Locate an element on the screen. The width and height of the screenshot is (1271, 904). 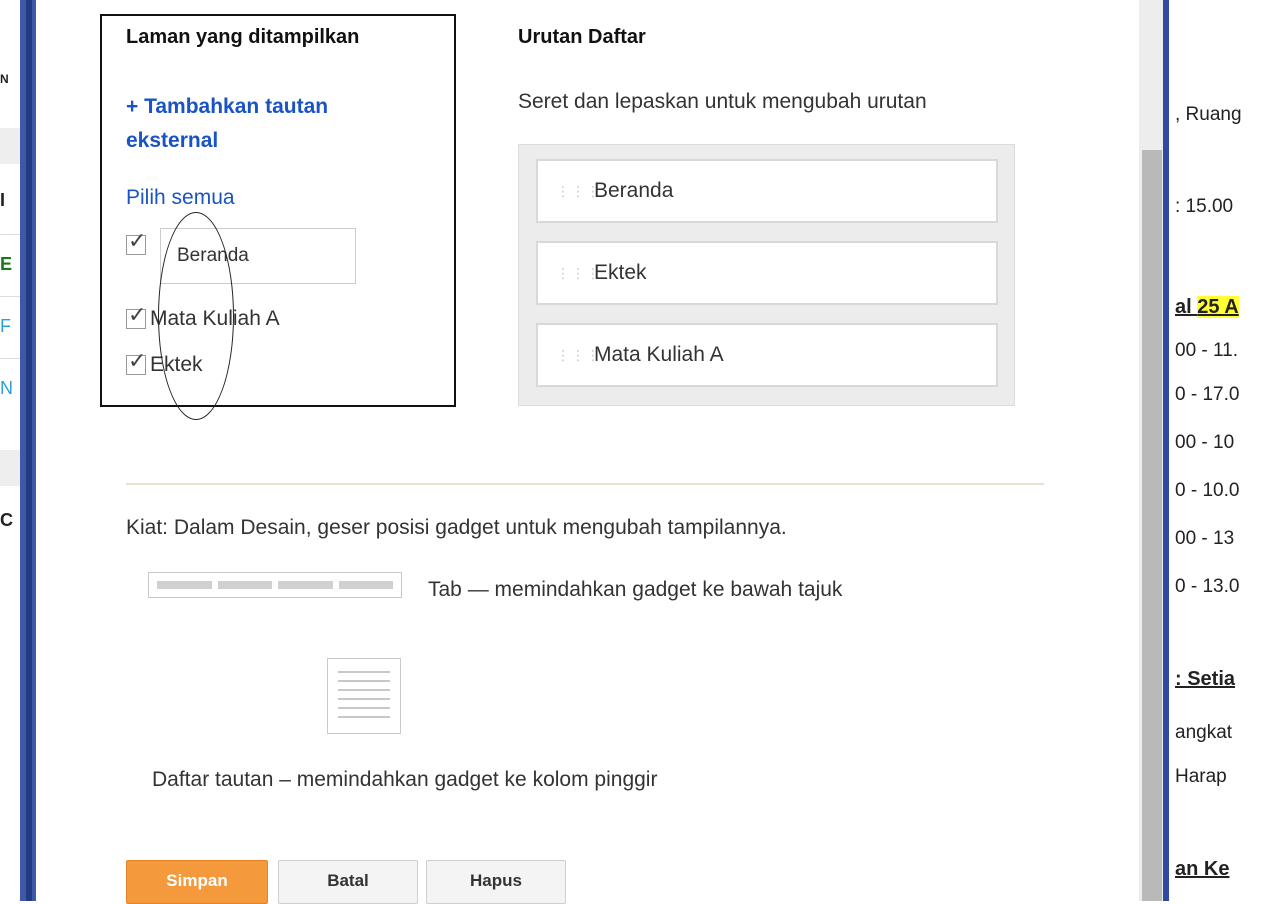
checkbox-ektek: ✓ is located at coordinates (136, 362).